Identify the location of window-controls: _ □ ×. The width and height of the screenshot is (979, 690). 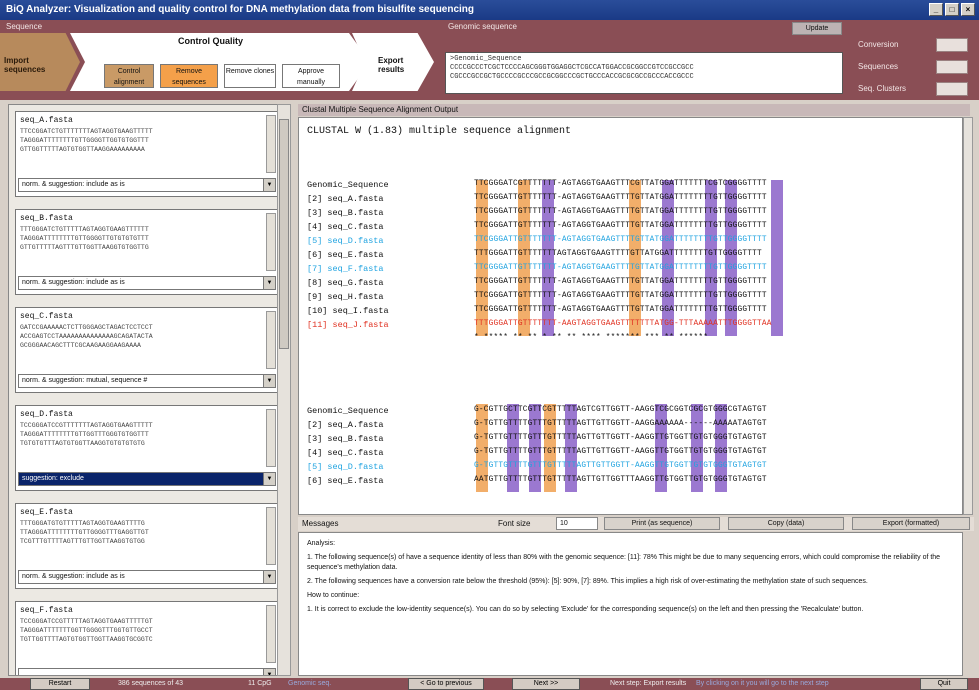
(952, 9).